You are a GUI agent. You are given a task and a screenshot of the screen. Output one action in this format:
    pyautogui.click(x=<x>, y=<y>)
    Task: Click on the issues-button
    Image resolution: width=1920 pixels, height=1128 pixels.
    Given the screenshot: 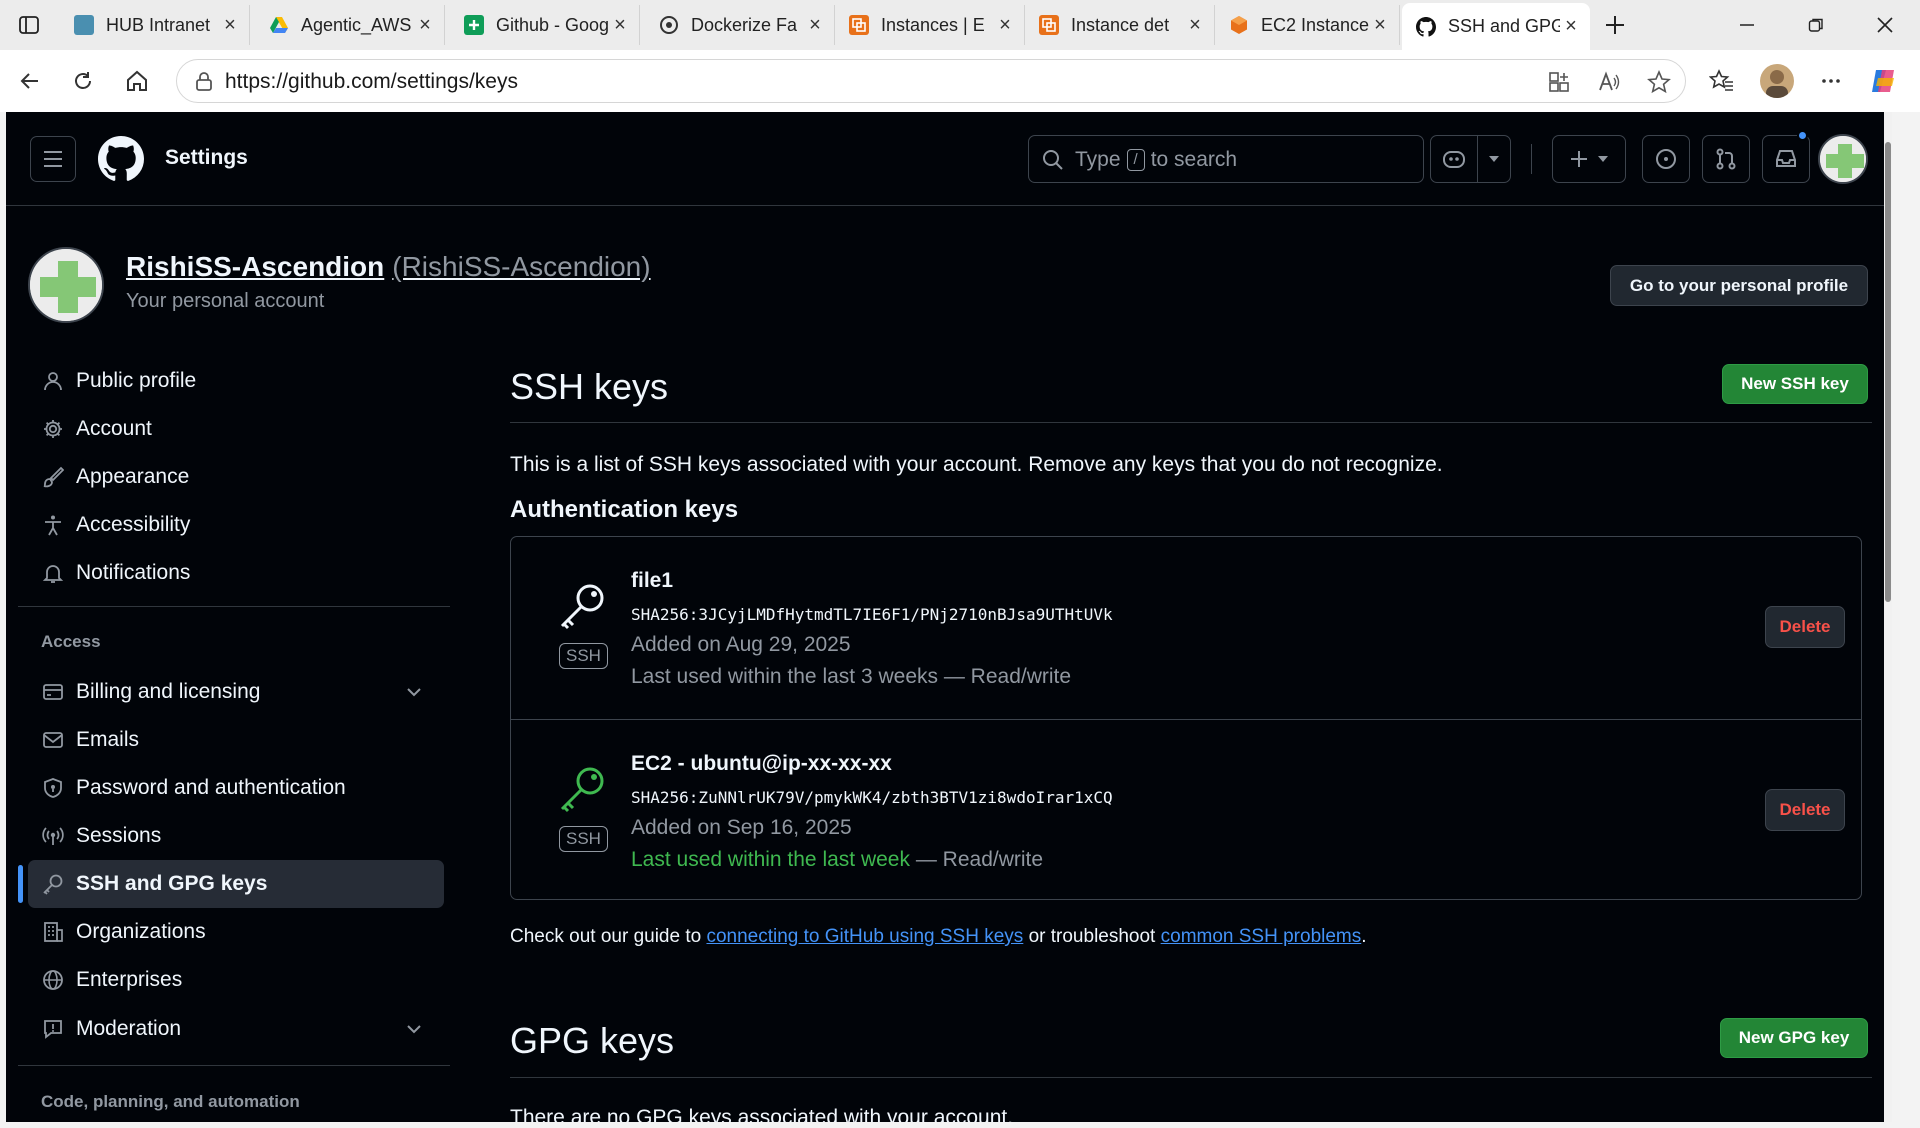 What is the action you would take?
    pyautogui.click(x=1666, y=159)
    